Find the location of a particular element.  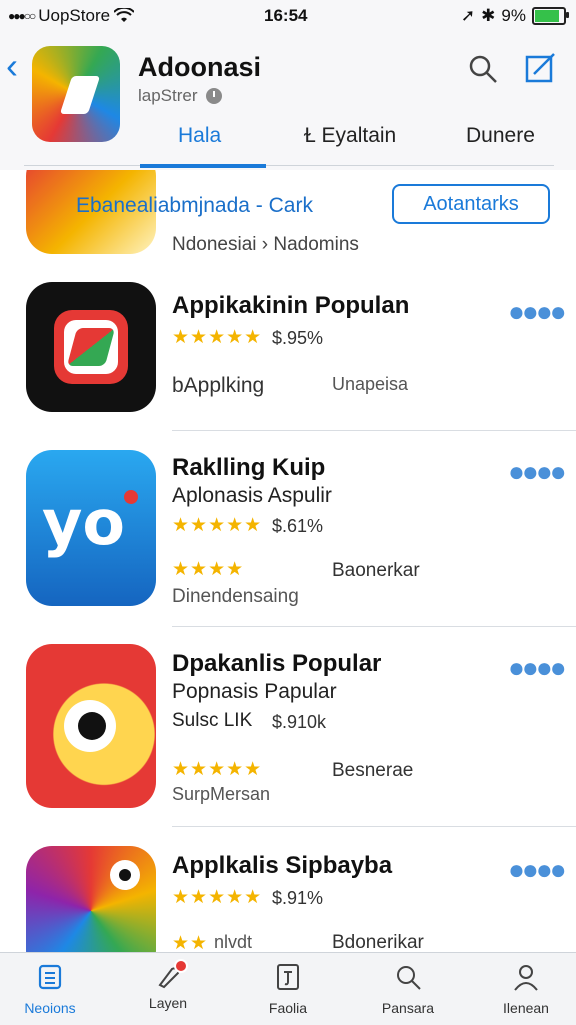

banner-text: Ebanealiabmjnada - Cark is located at coordinates (194, 205).